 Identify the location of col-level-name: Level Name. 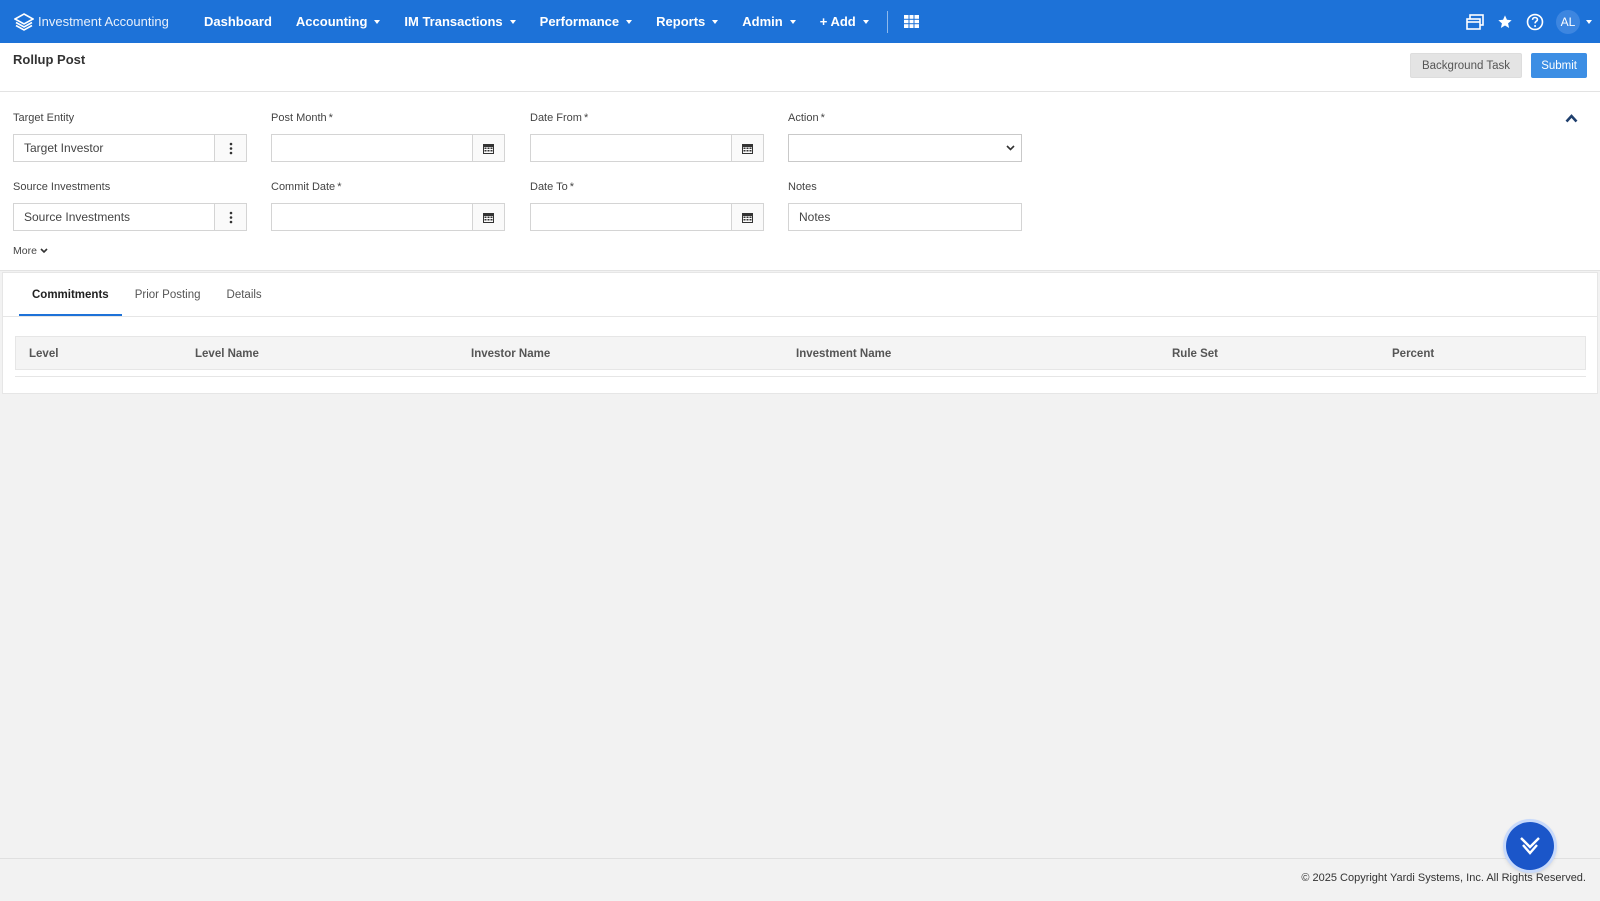
(227, 354).